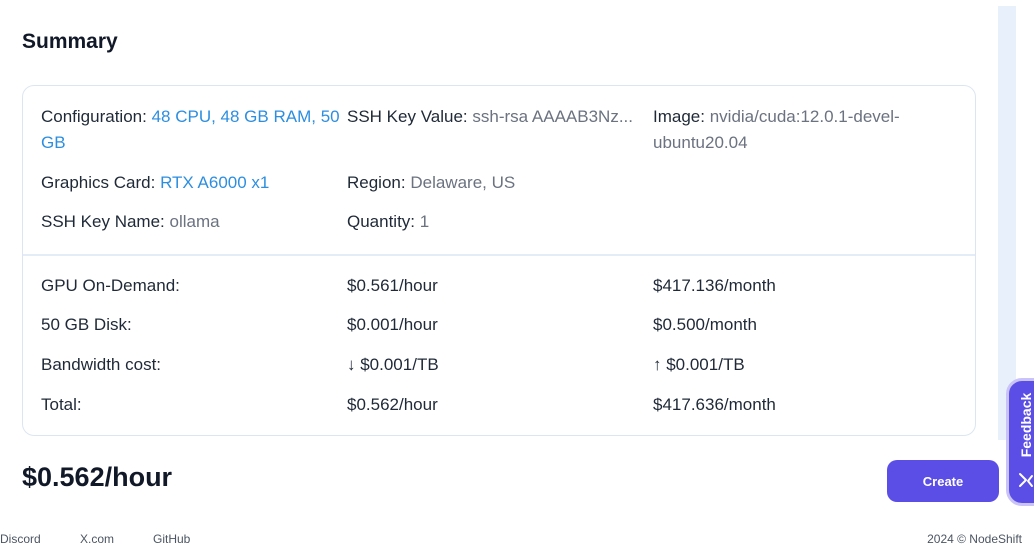 Image resolution: width=1034 pixels, height=556 pixels. I want to click on quantity-item: Quantity: 1, so click(388, 222).